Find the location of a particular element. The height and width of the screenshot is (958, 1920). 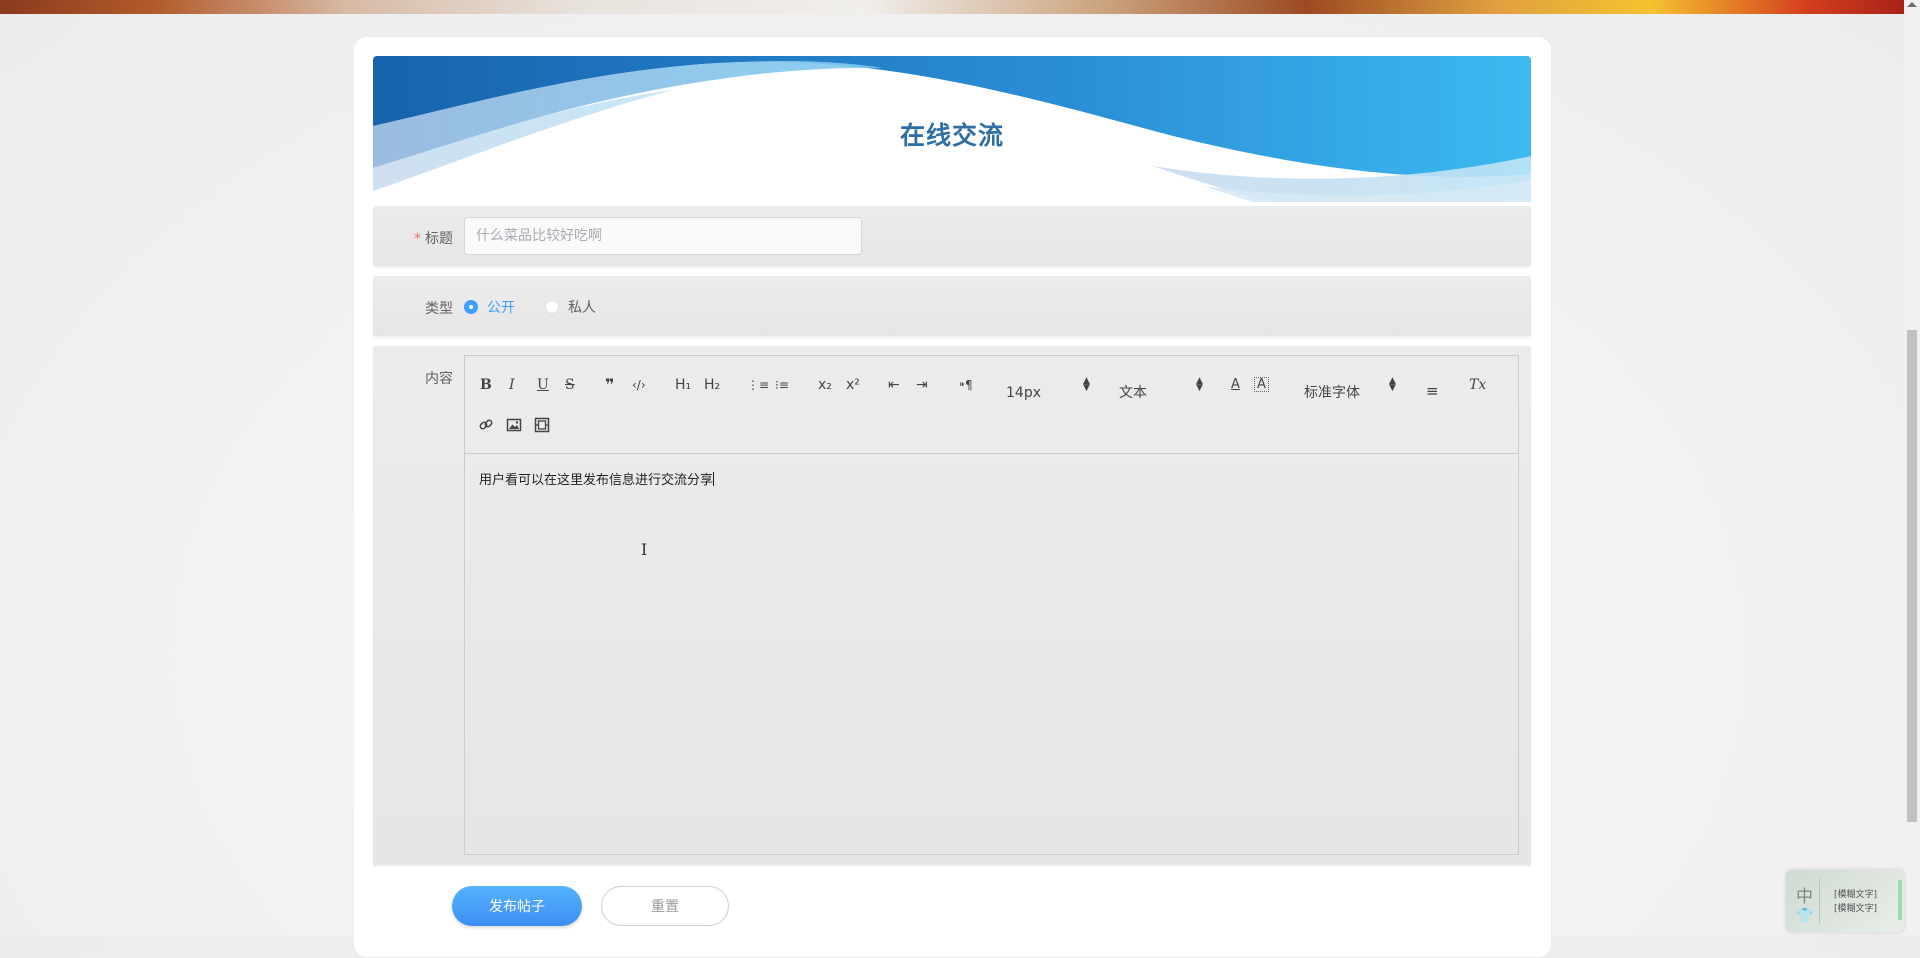

quote-button: ❞ is located at coordinates (609, 385).